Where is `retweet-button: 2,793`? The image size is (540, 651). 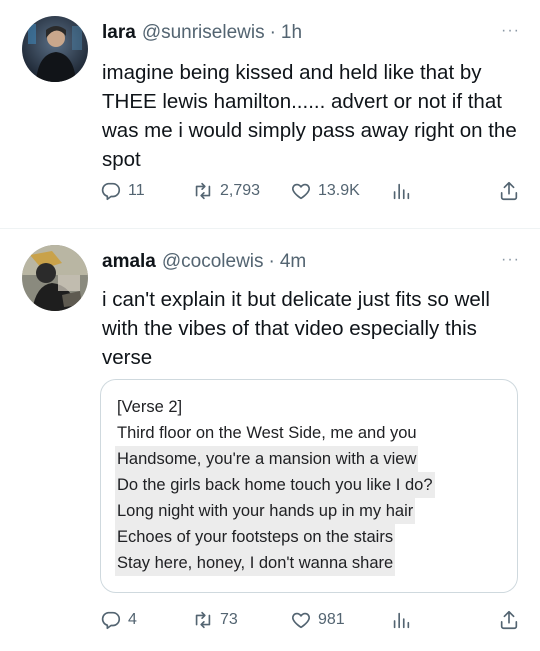 retweet-button: 2,793 is located at coordinates (226, 191).